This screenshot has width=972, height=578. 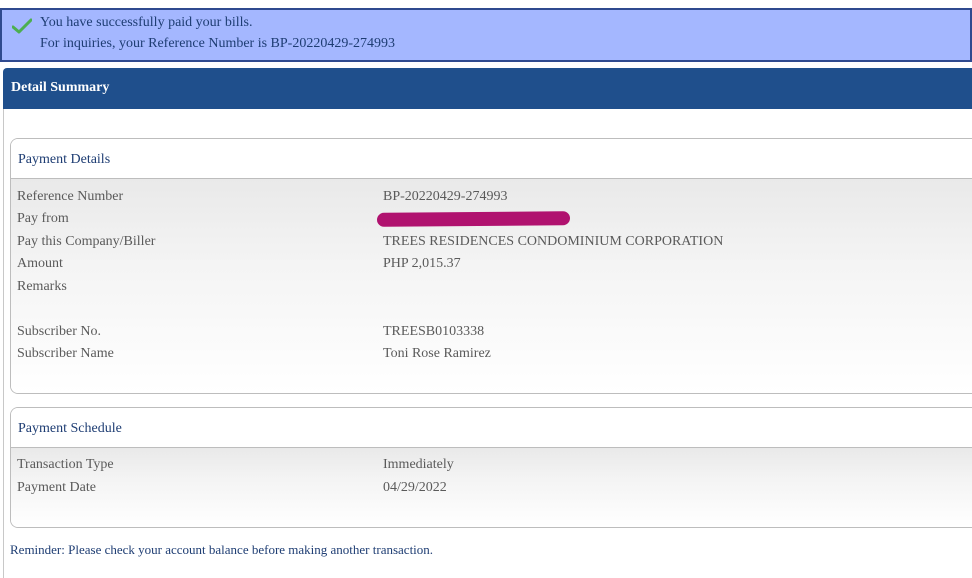 What do you see at coordinates (59, 331) in the screenshot?
I see `subscriber-no-label: Subscriber No.` at bounding box center [59, 331].